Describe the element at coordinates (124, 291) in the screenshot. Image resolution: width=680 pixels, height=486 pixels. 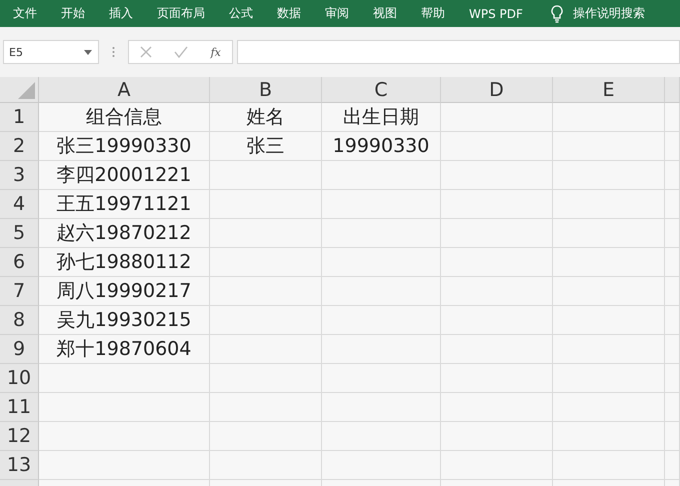
I see `table-cell: 周八19990217` at that location.